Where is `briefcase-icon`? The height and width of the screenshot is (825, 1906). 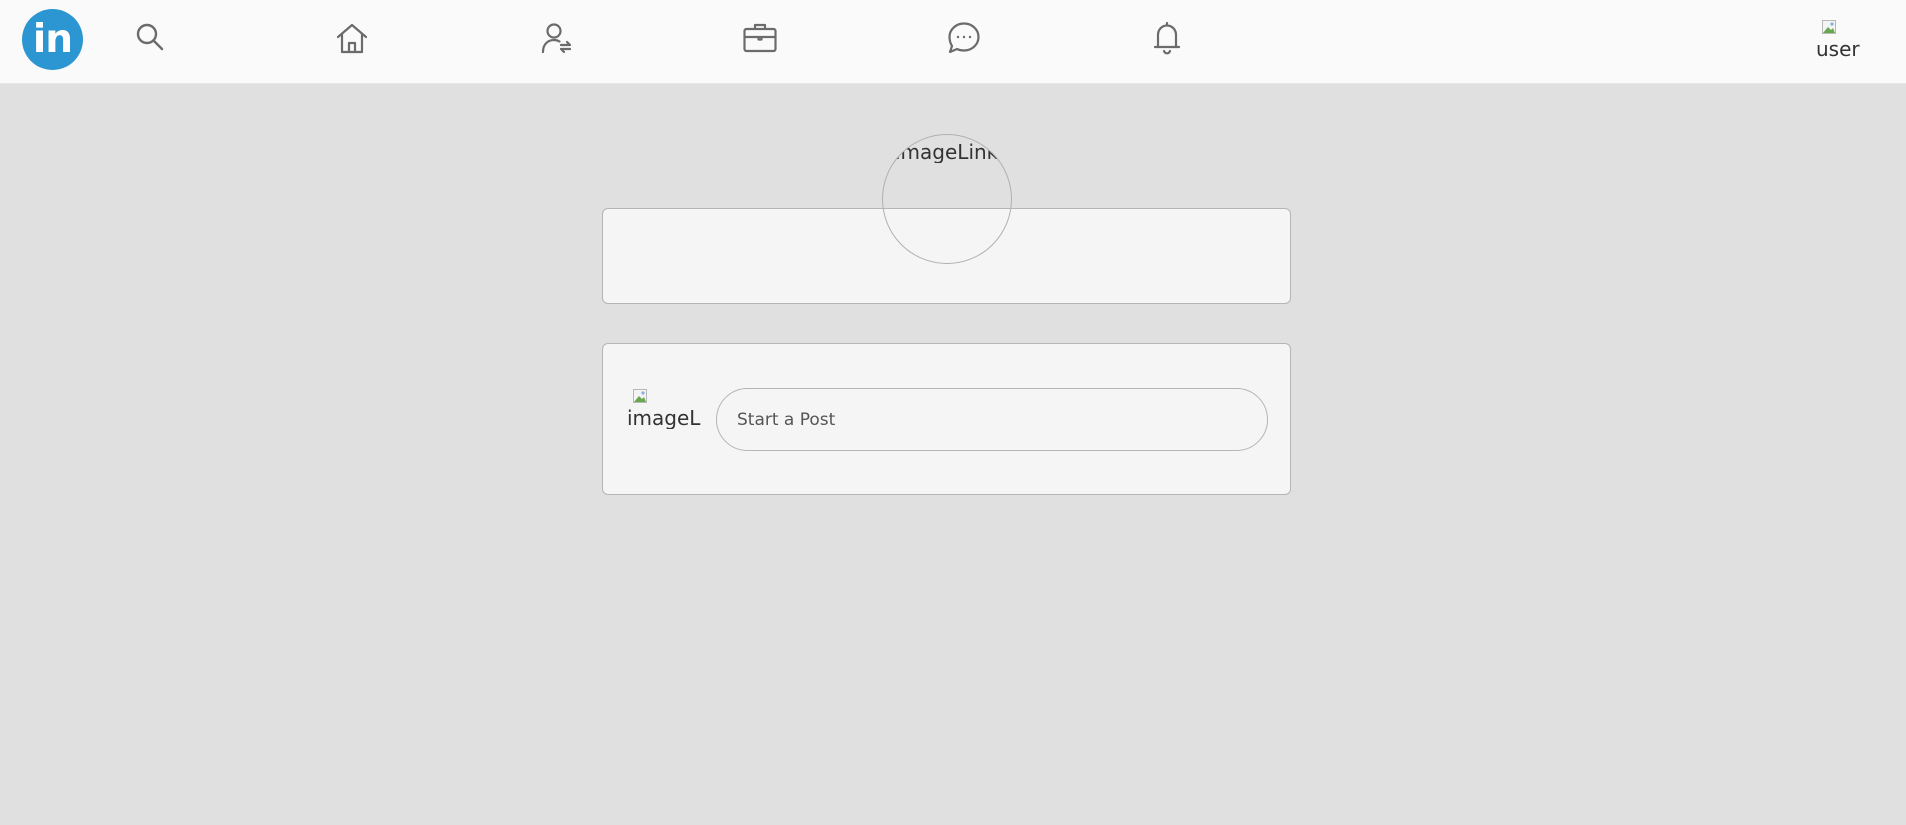 briefcase-icon is located at coordinates (760, 38).